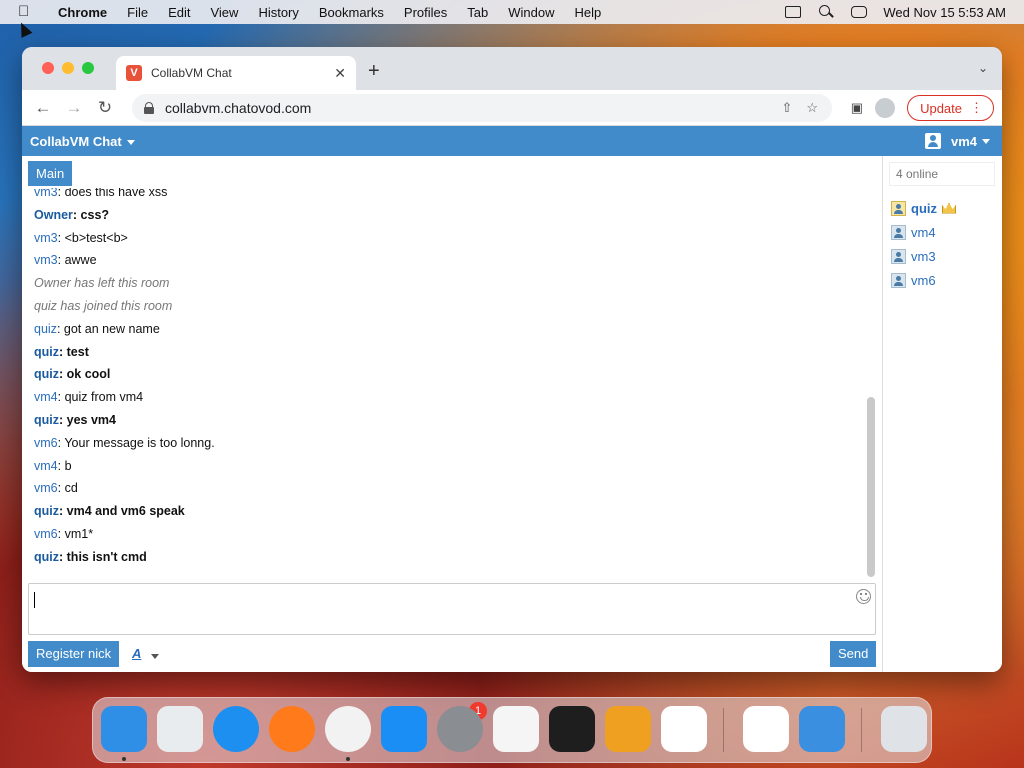 The width and height of the screenshot is (1024, 768). I want to click on reload-icon: ↻, so click(105, 108).